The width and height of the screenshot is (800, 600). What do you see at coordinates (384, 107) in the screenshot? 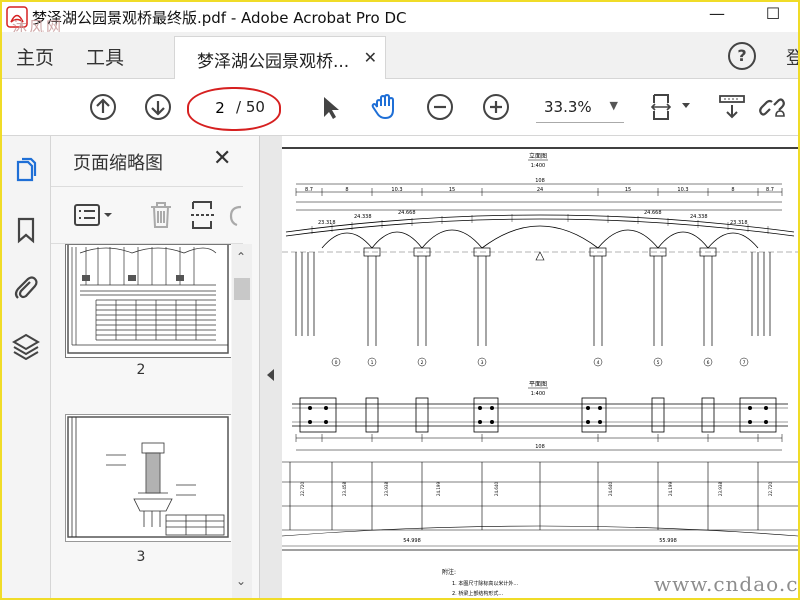
I see `hand-tool-icon` at bounding box center [384, 107].